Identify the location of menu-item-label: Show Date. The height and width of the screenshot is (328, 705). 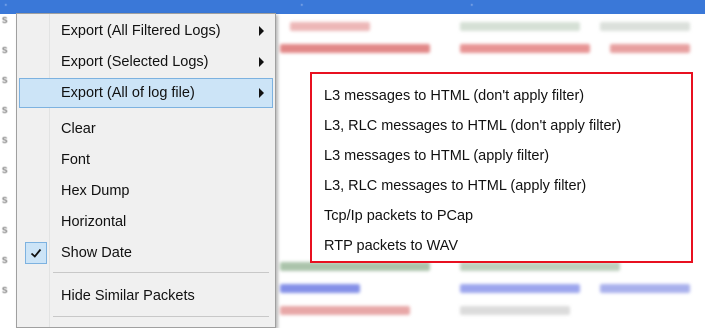
(96, 253).